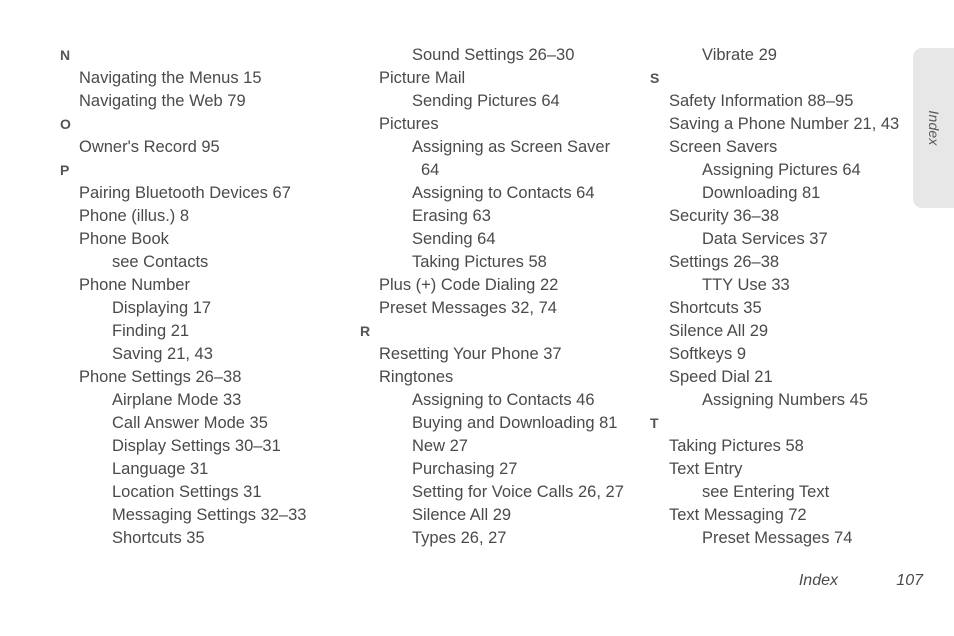 Image resolution: width=954 pixels, height=636 pixels. What do you see at coordinates (208, 446) in the screenshot?
I see `index-entry: Display Settings 30–31` at bounding box center [208, 446].